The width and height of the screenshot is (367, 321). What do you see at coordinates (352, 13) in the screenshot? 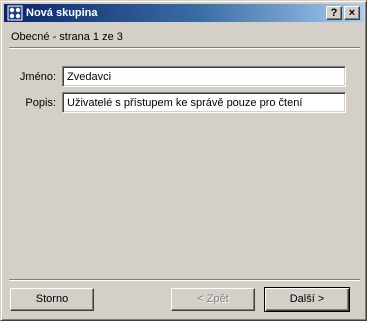
I see `close-button: ×` at bounding box center [352, 13].